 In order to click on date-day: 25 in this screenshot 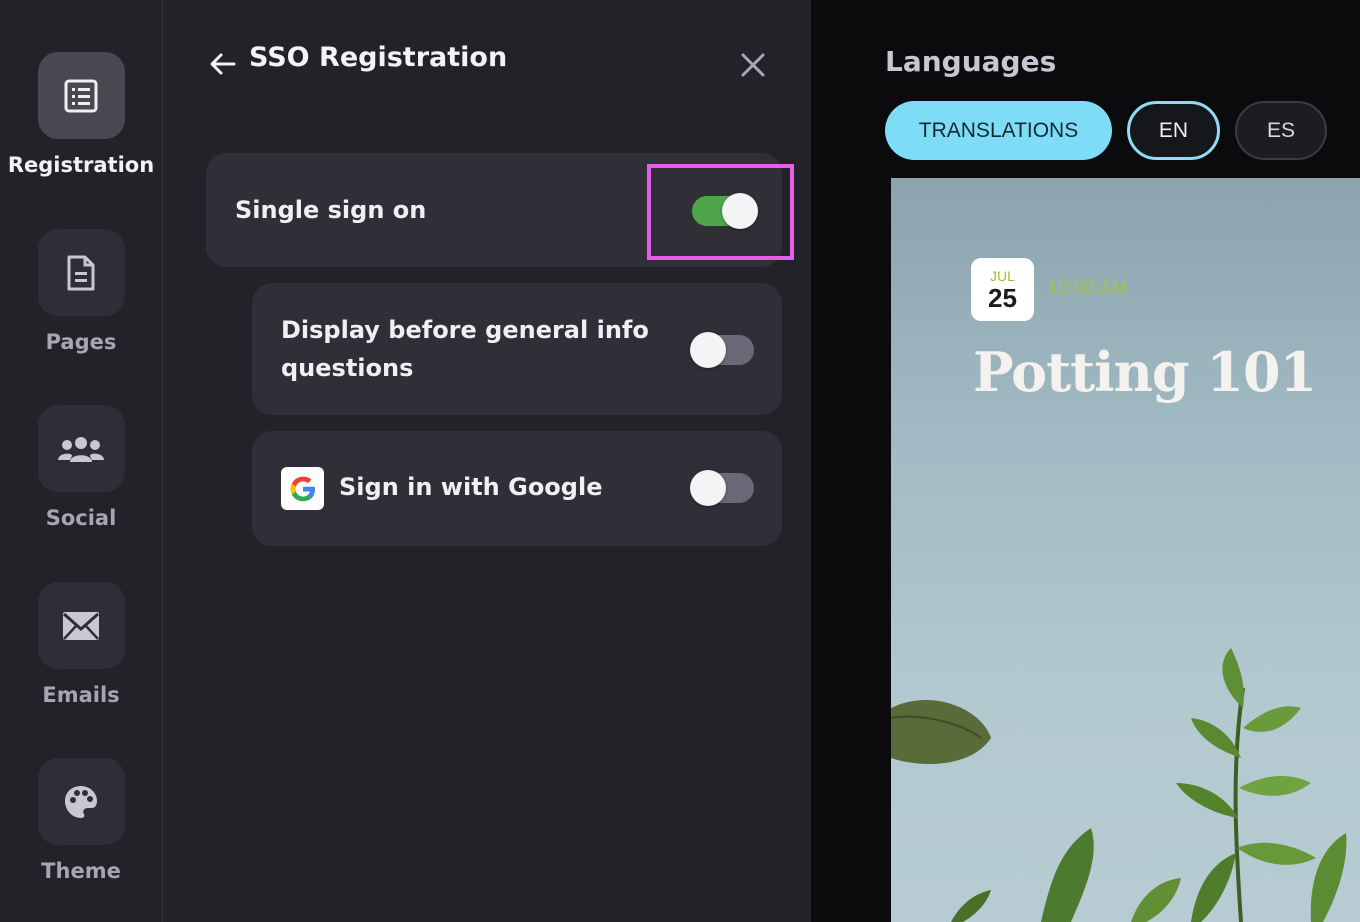, I will do `click(1002, 298)`.